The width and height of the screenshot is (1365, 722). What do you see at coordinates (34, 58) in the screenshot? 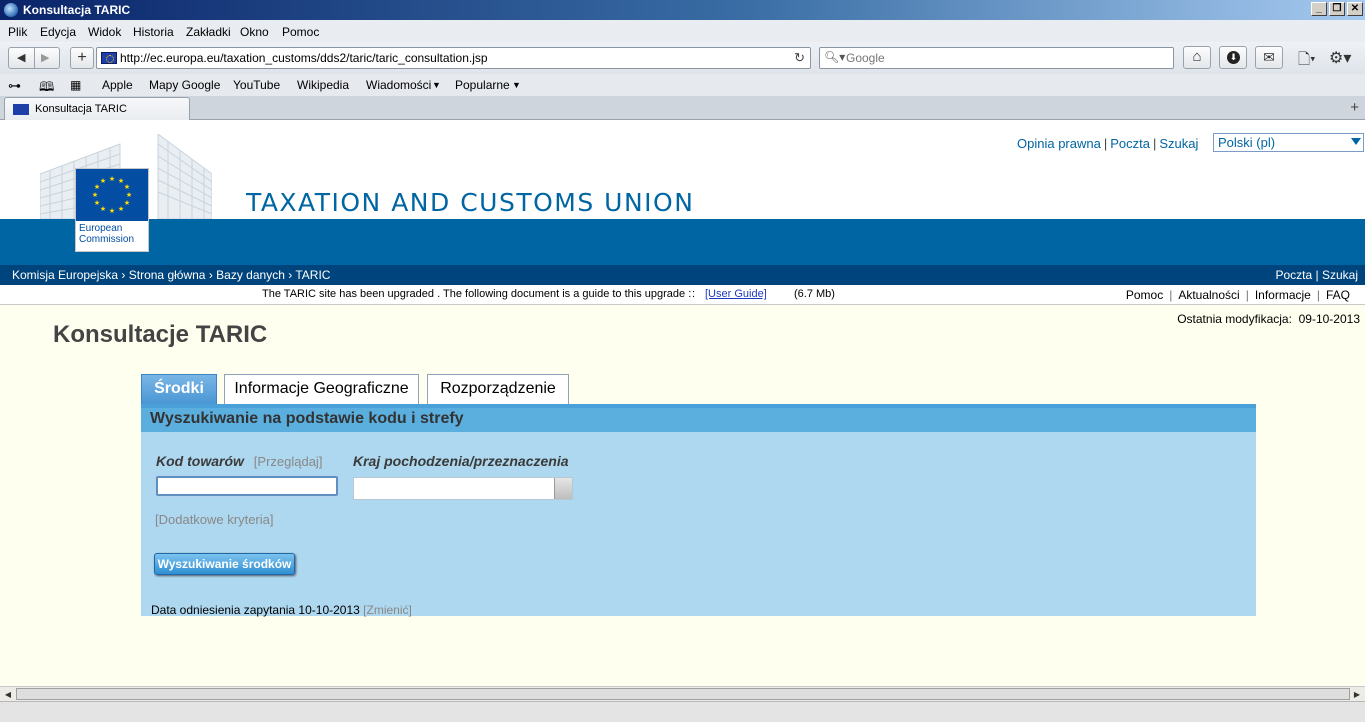
I see `divider` at bounding box center [34, 58].